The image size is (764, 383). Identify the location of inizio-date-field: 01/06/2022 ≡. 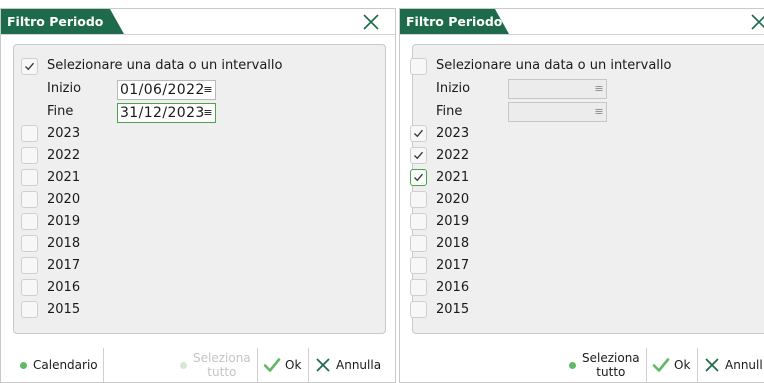
(166, 90).